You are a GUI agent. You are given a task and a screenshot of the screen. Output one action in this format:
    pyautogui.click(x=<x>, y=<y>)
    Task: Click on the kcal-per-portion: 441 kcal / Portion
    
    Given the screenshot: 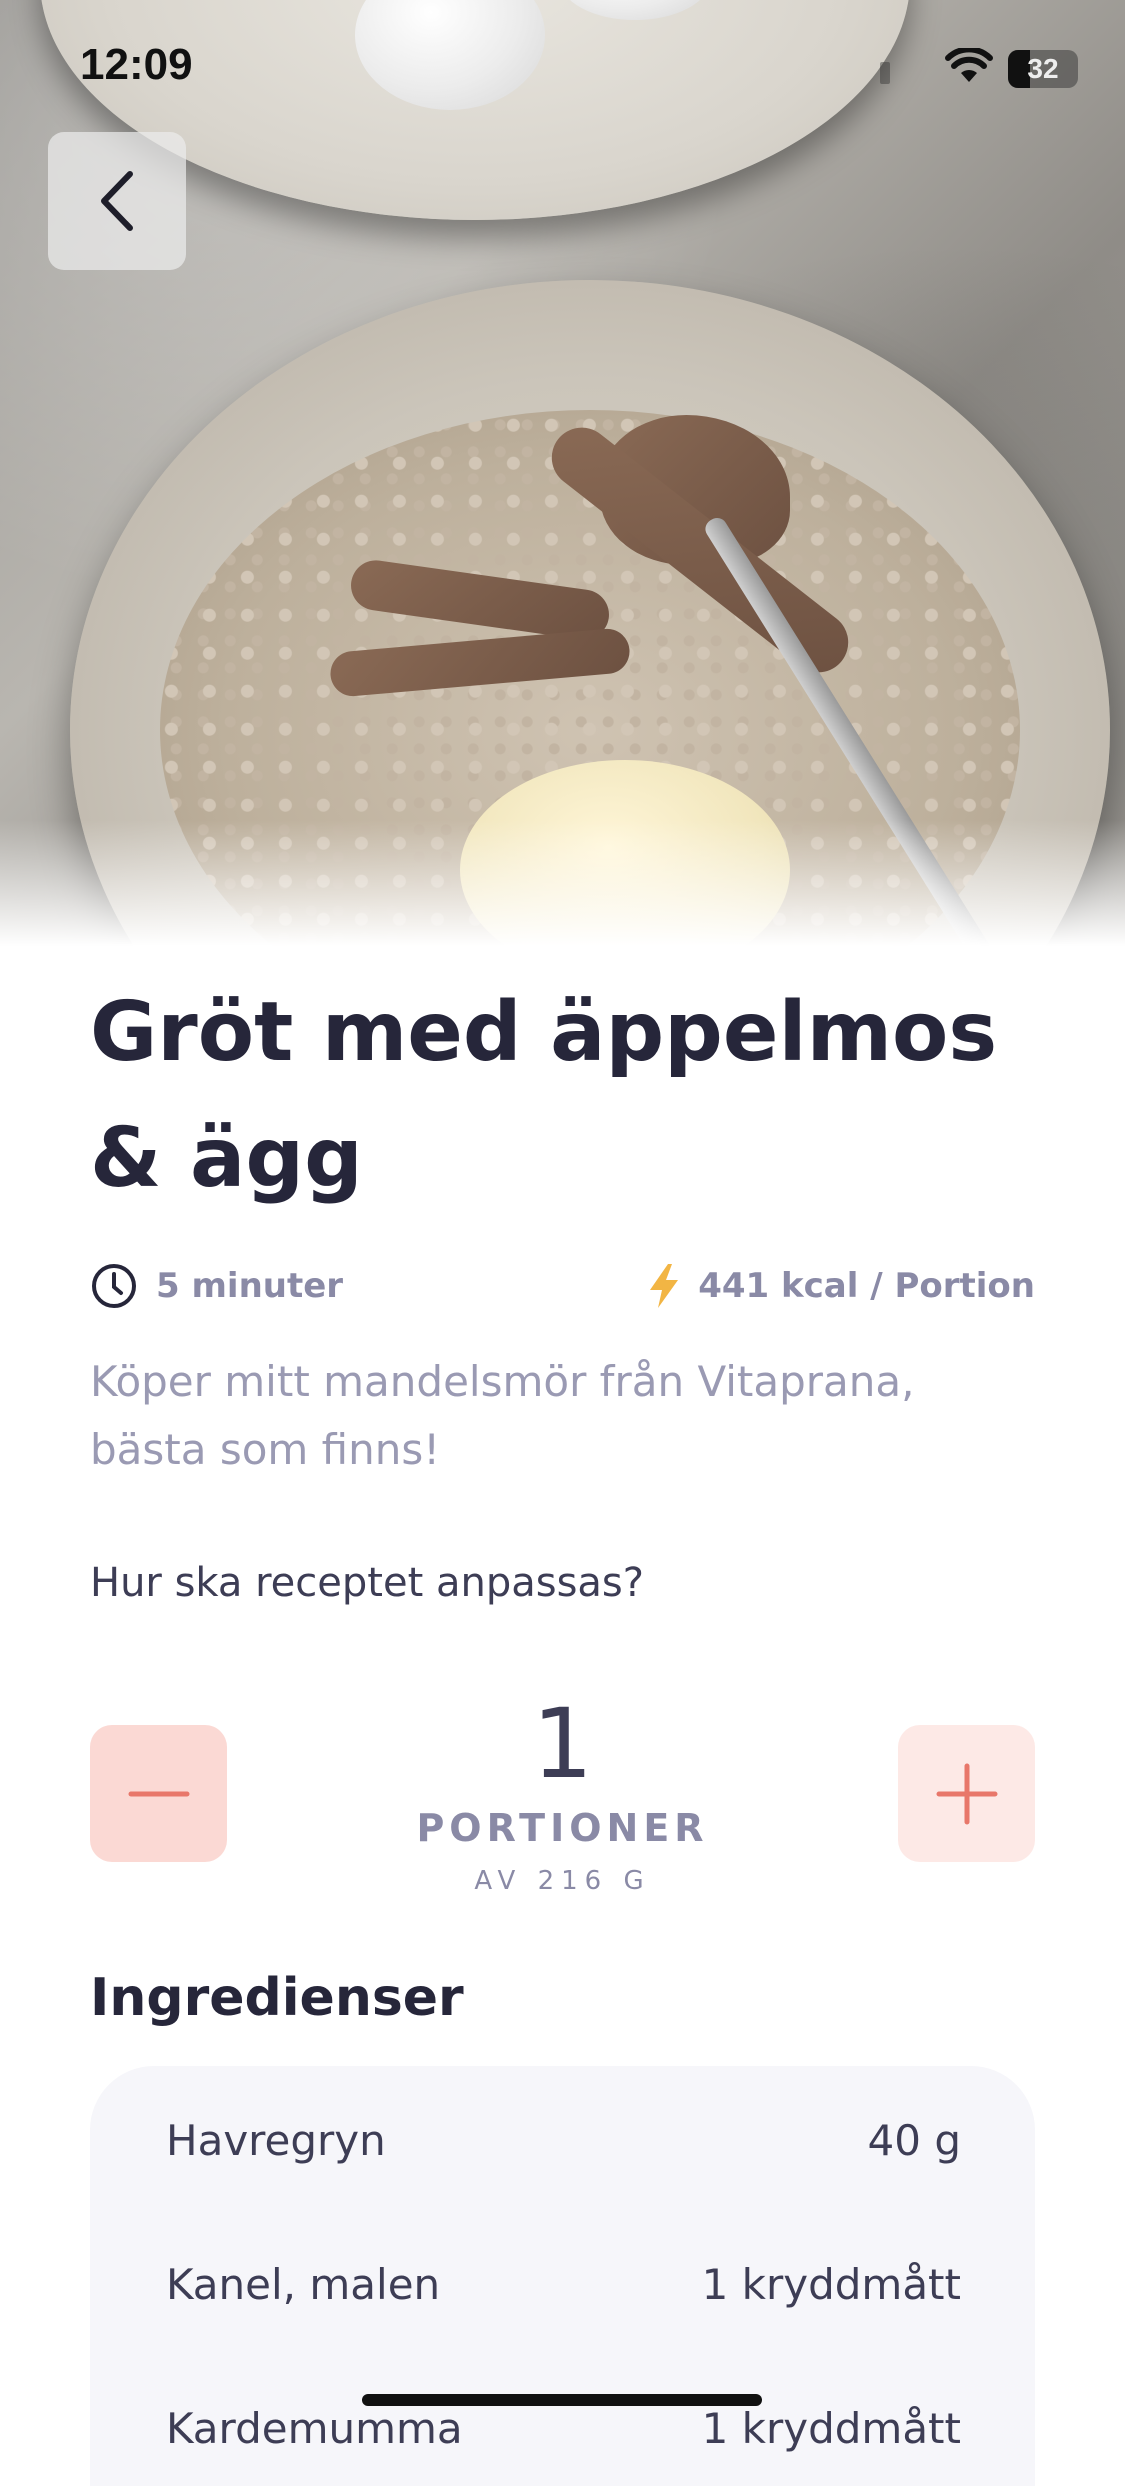 What is the action you would take?
    pyautogui.click(x=866, y=1286)
    